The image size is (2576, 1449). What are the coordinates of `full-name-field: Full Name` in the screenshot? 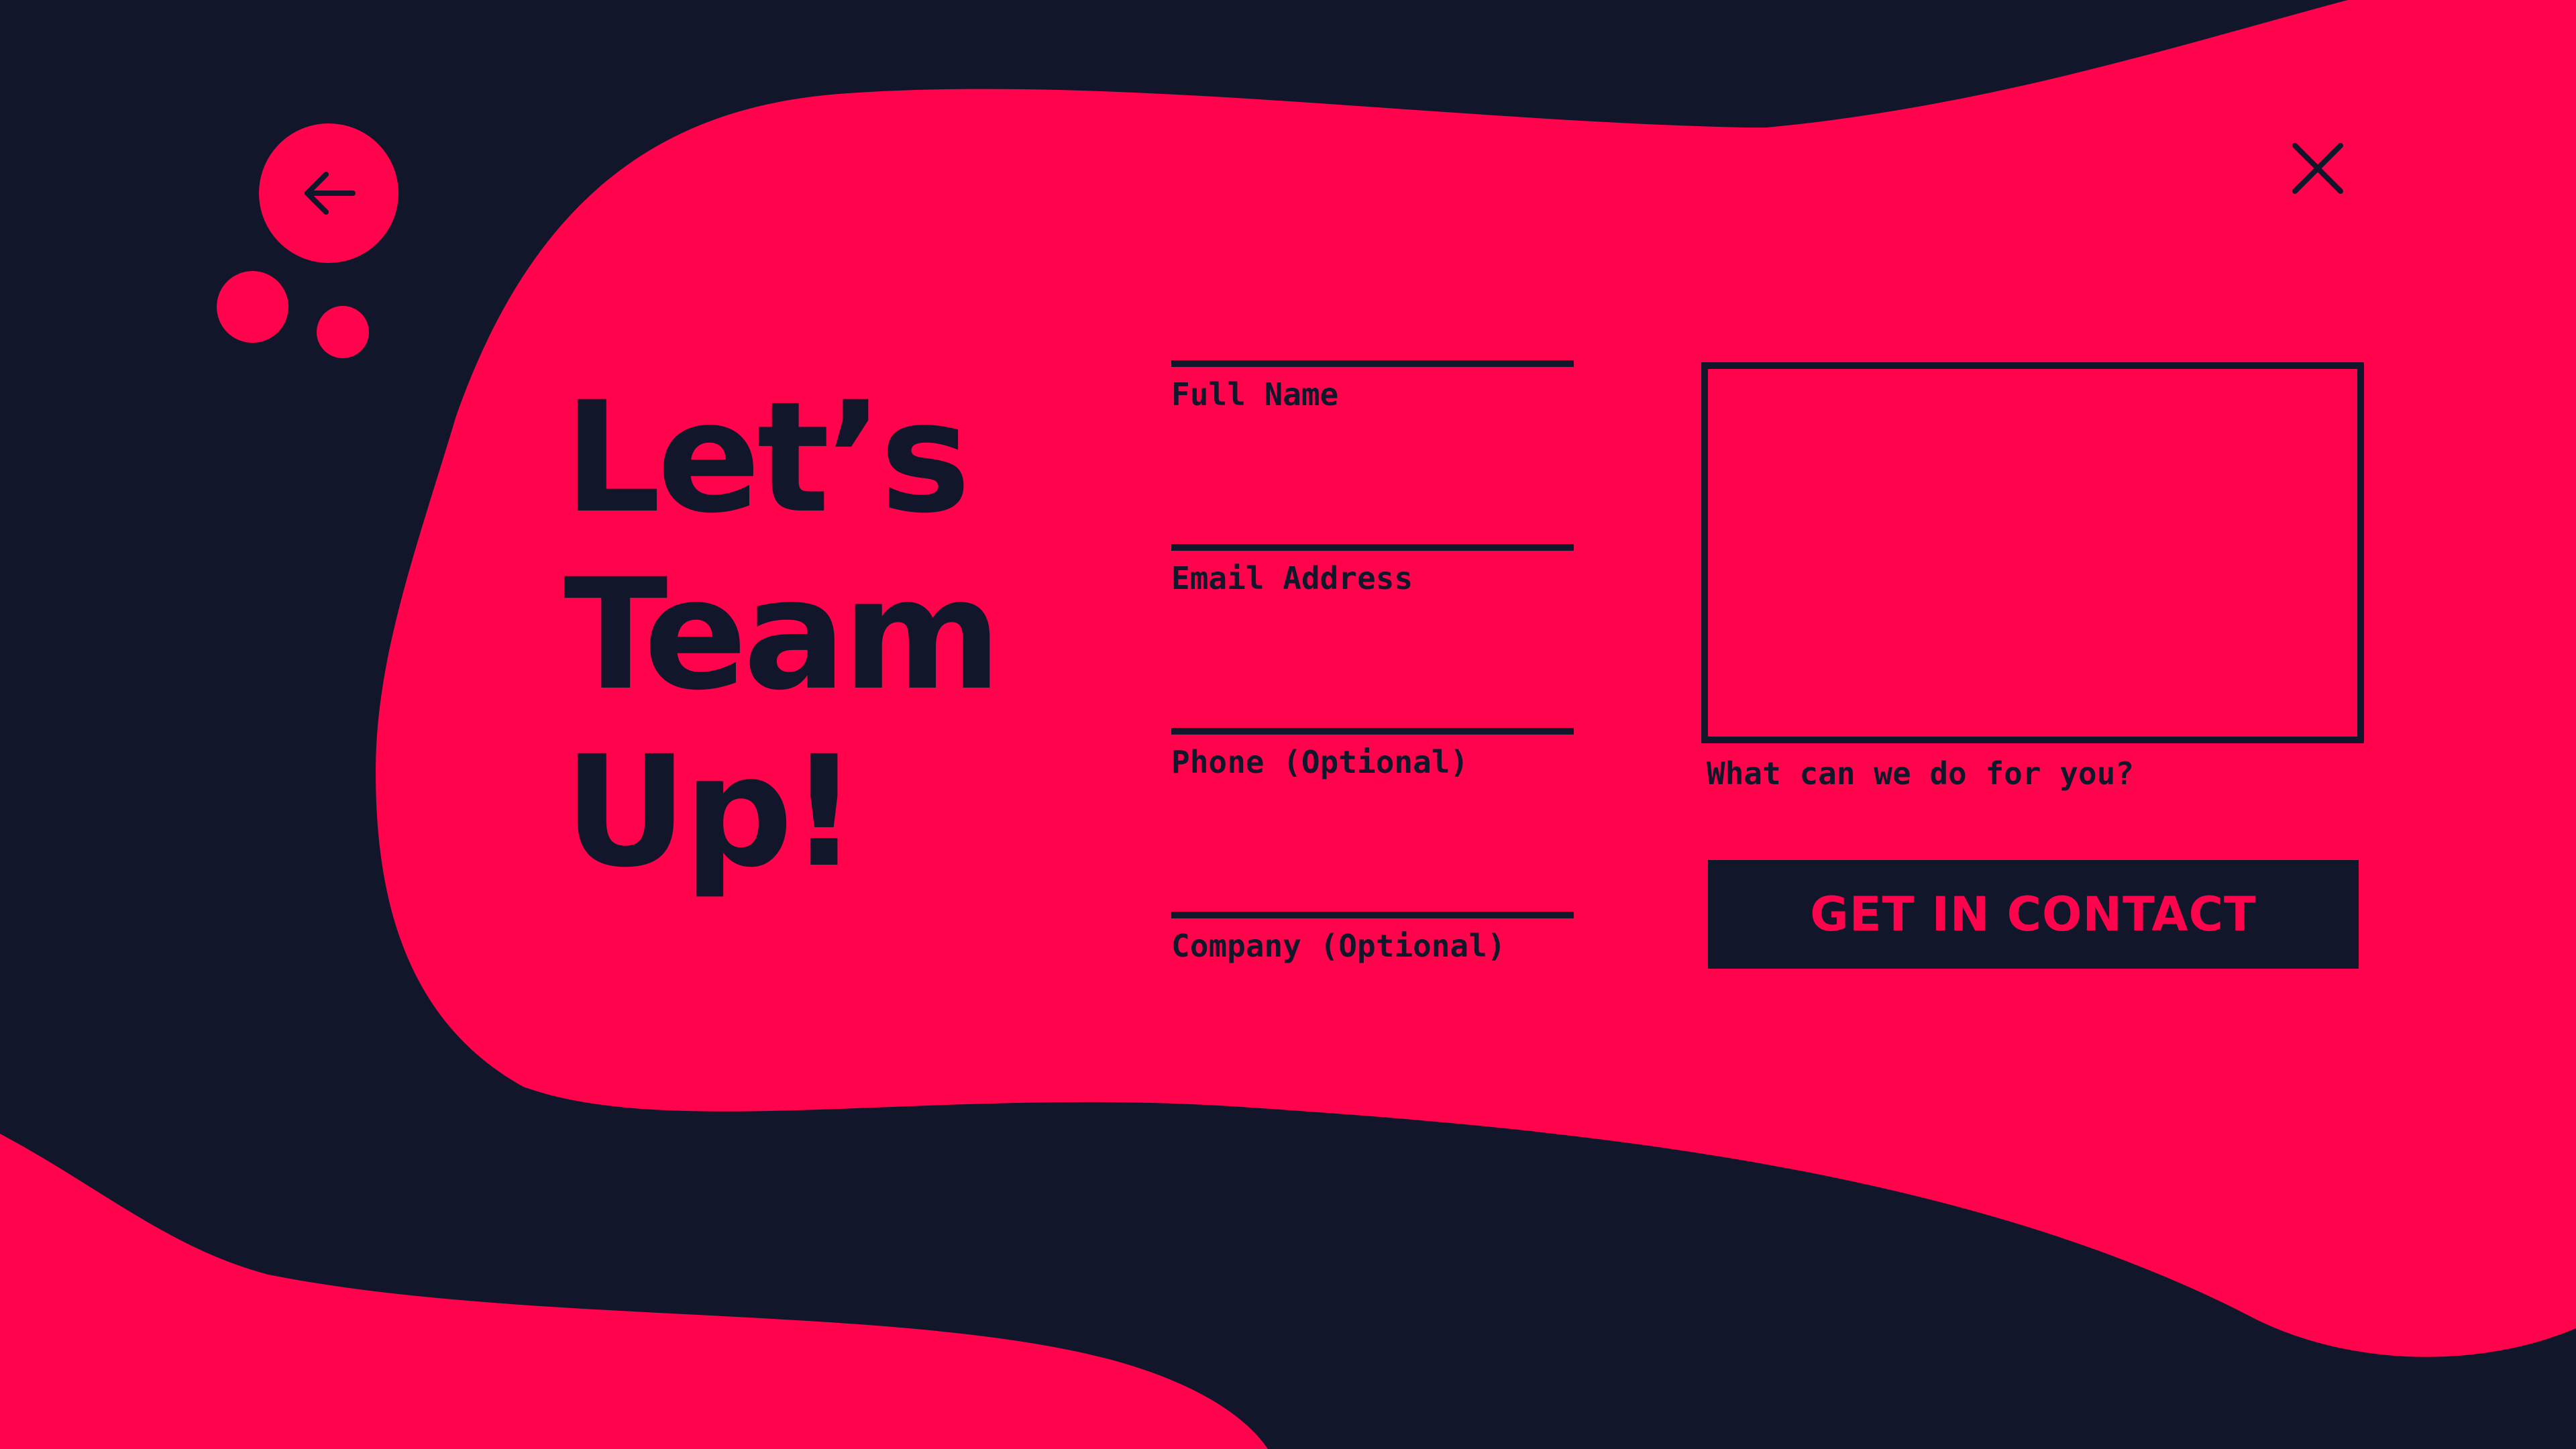 It's located at (1372, 454).